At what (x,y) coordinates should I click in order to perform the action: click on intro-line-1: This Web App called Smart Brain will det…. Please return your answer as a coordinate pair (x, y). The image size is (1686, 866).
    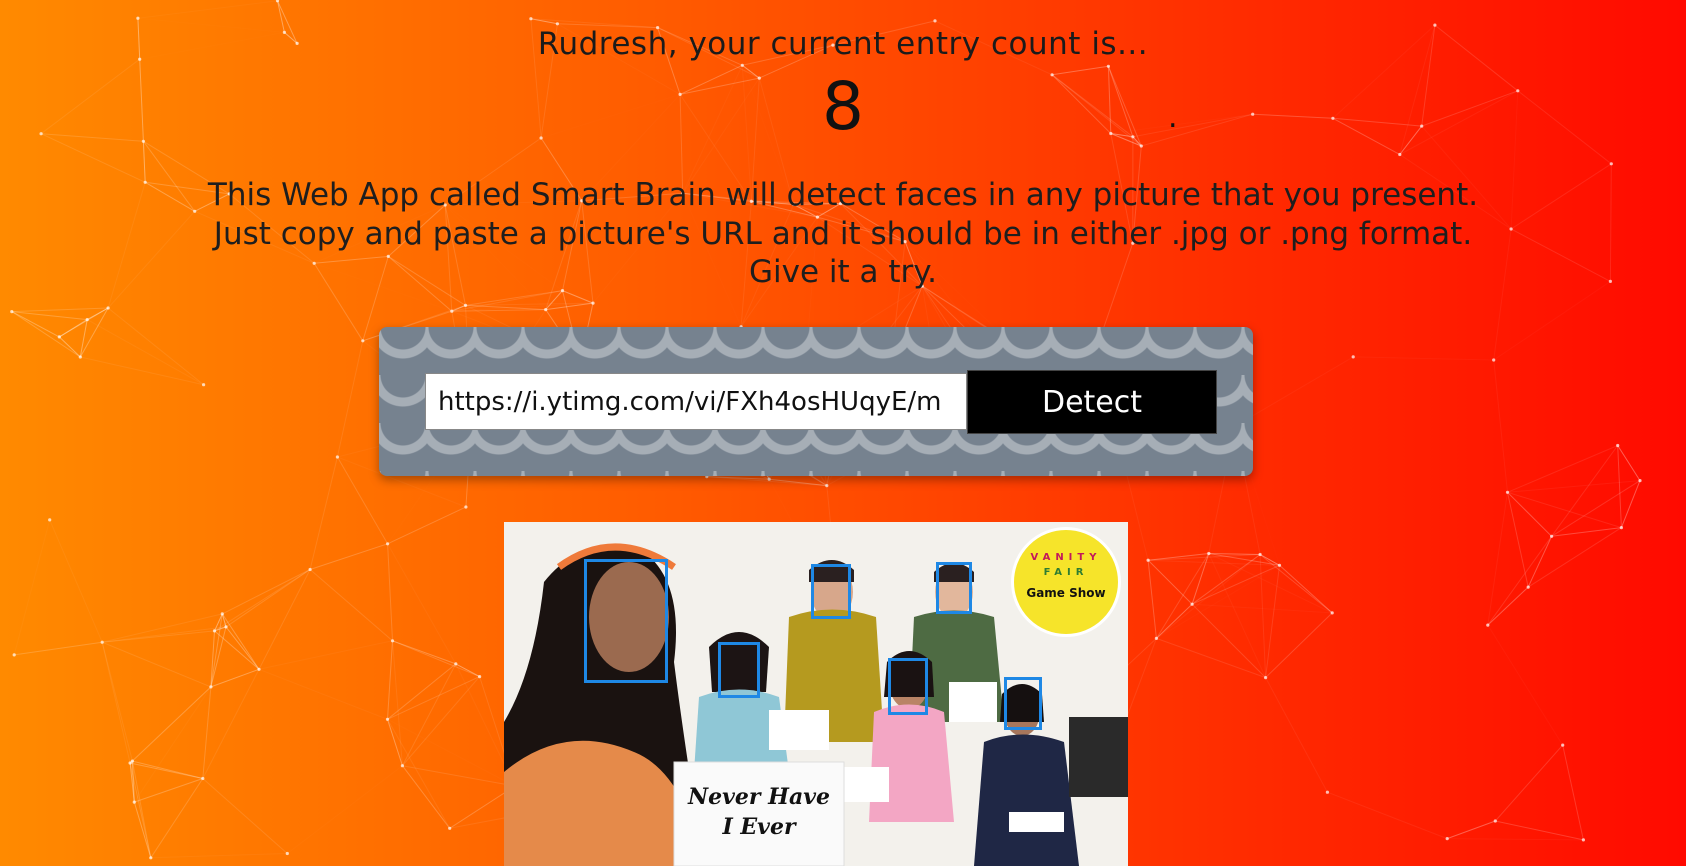
    Looking at the image, I should click on (843, 195).